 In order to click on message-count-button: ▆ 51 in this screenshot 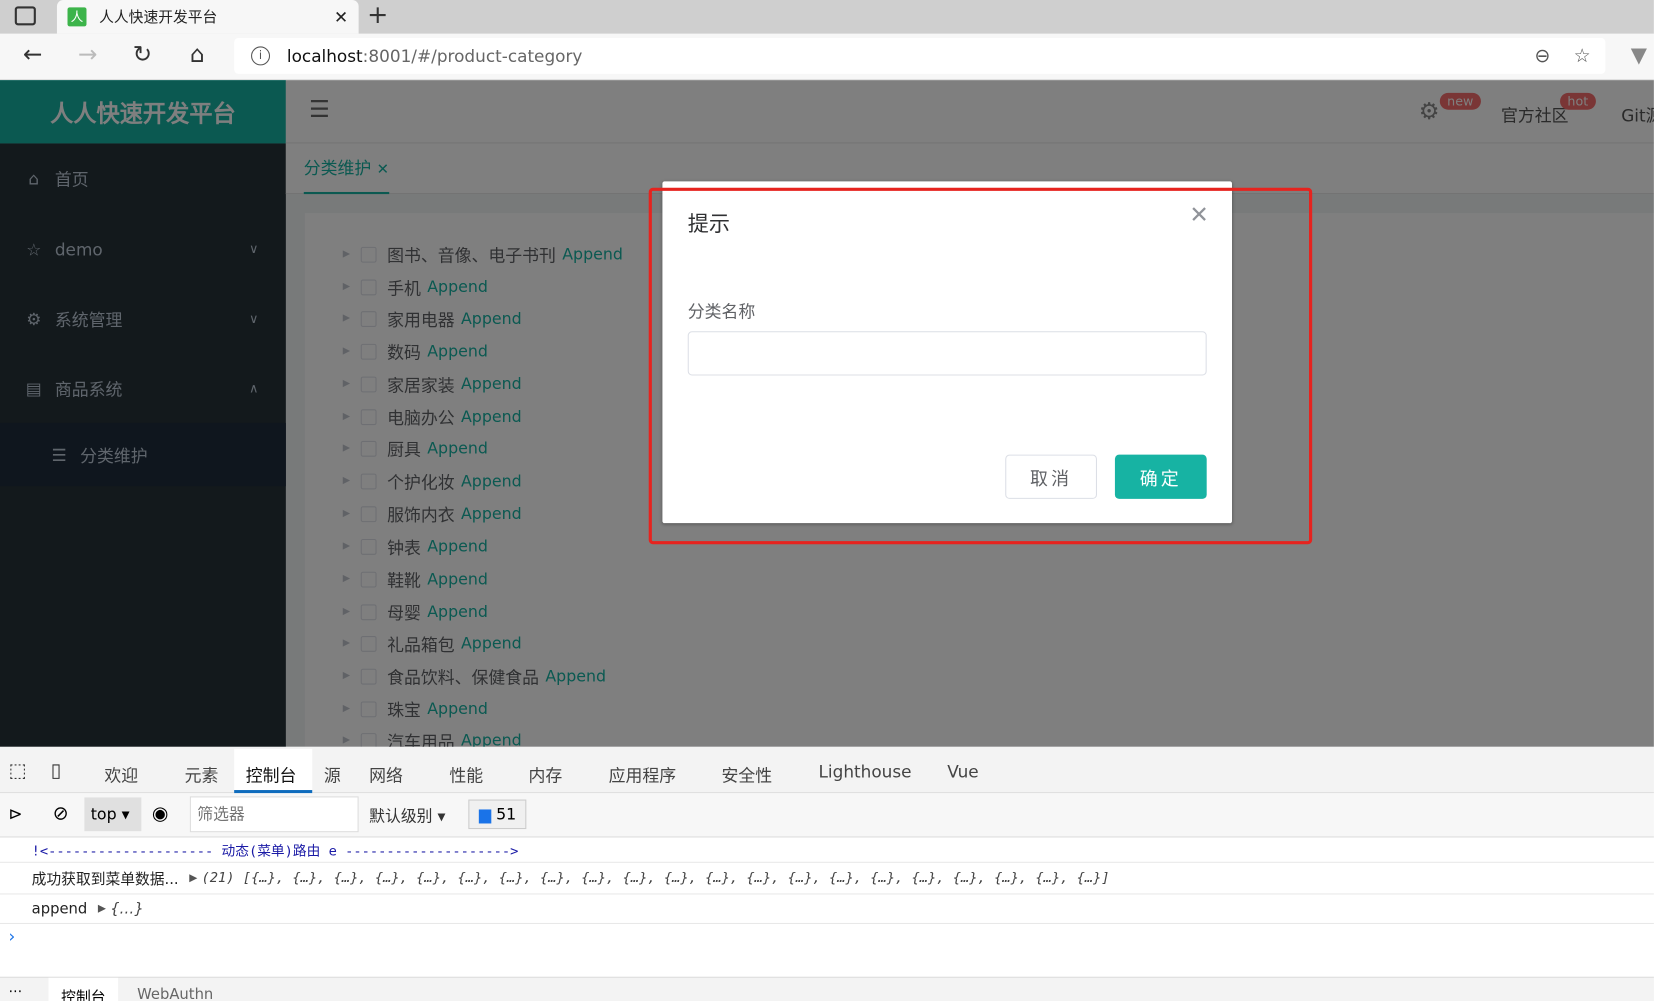, I will do `click(497, 814)`.